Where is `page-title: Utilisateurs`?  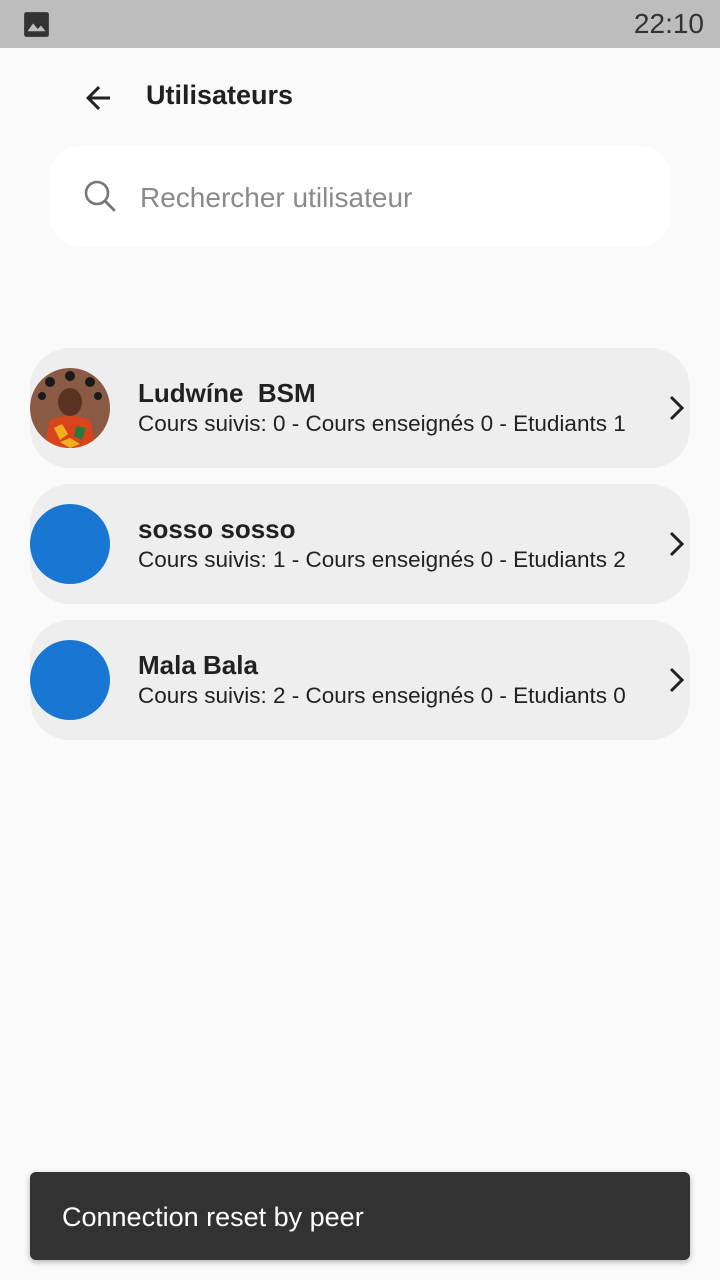
page-title: Utilisateurs is located at coordinates (220, 95).